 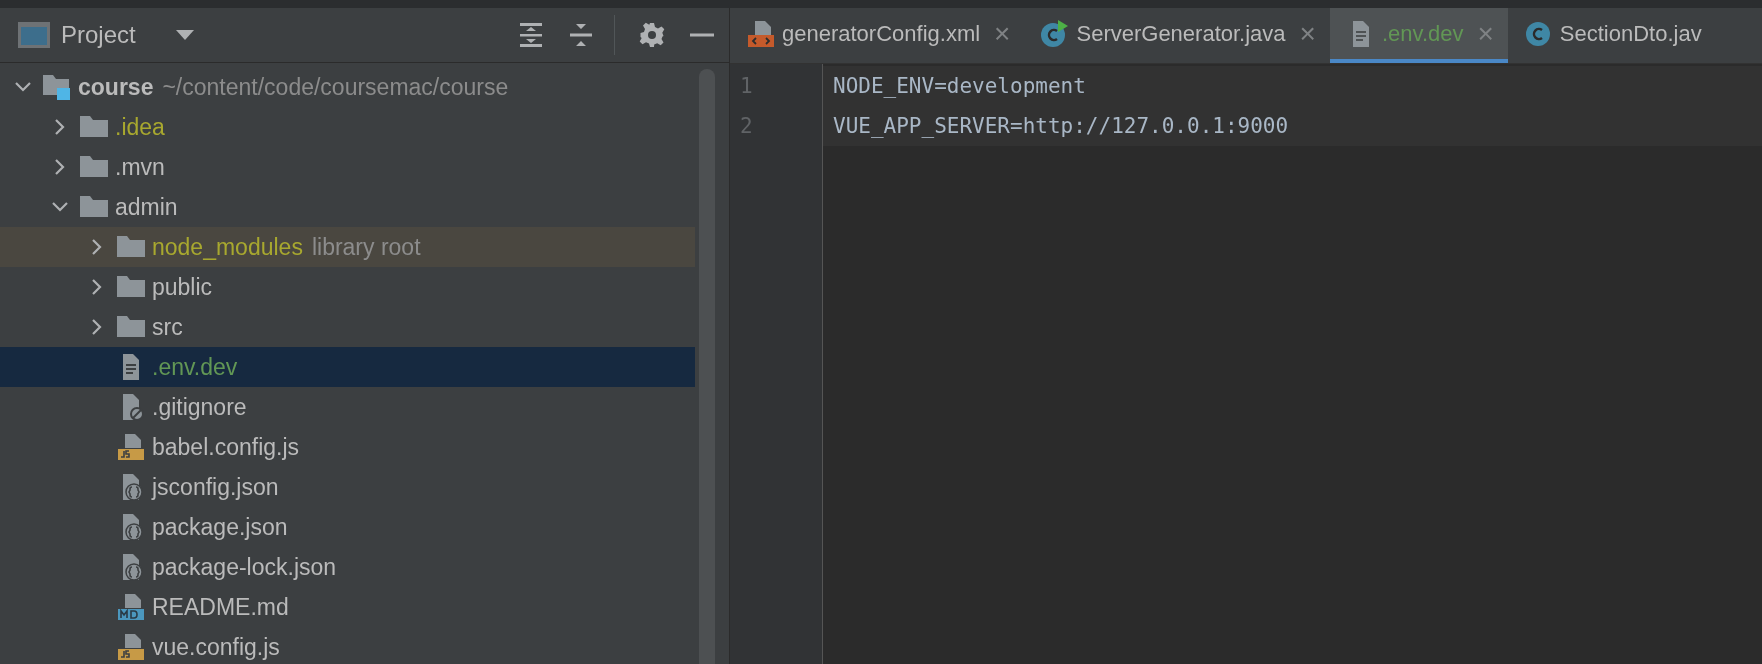 I want to click on tree-row: src, so click(x=347, y=327).